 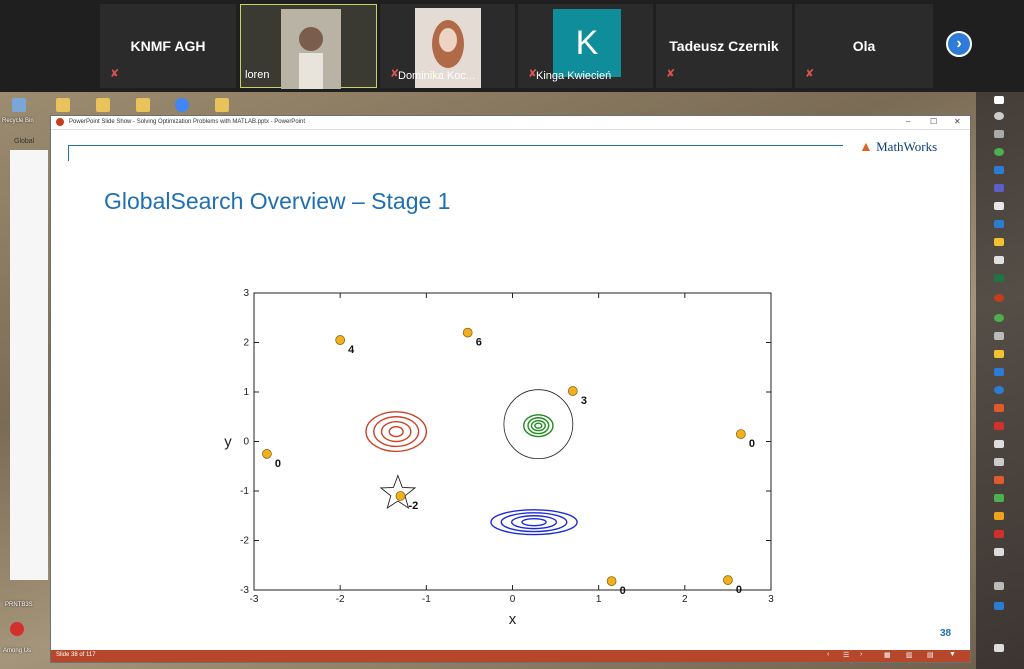 What do you see at coordinates (846, 655) in the screenshot?
I see `slide-sorter-button: ☰` at bounding box center [846, 655].